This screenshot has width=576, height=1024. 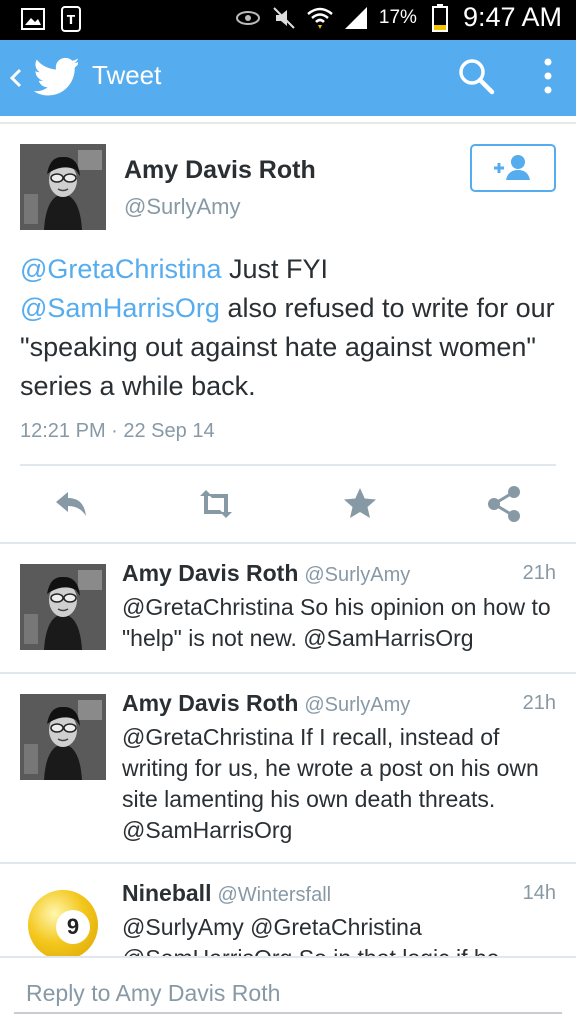 What do you see at coordinates (360, 504) in the screenshot?
I see `favorite-icon` at bounding box center [360, 504].